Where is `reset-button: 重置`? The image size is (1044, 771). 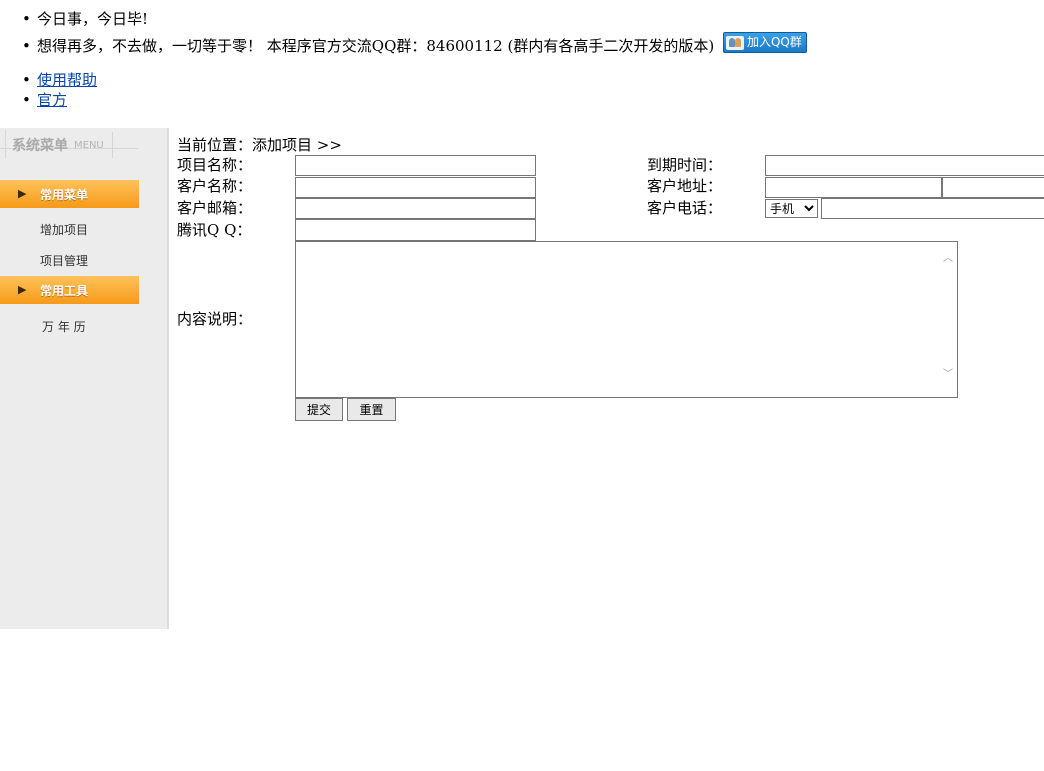 reset-button: 重置 is located at coordinates (371, 409).